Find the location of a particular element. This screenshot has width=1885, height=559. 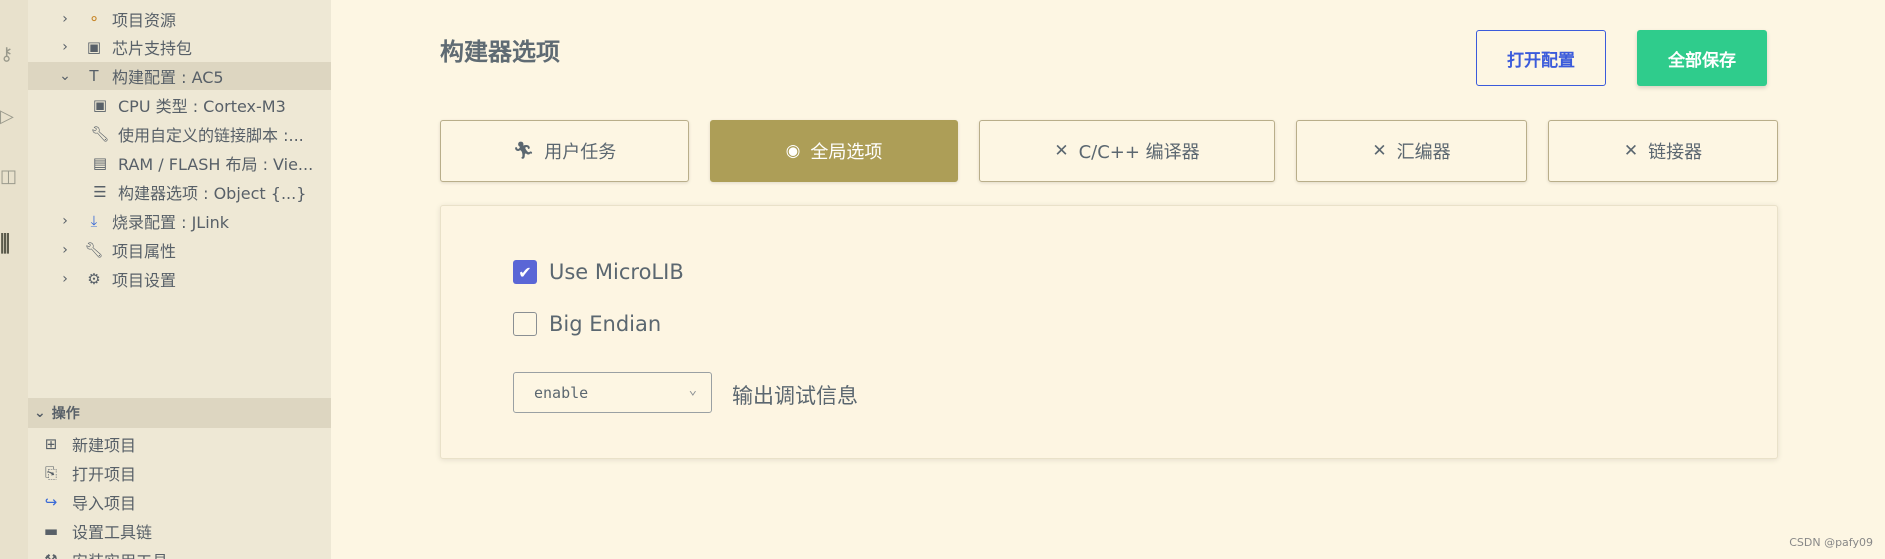

toolbox-icon: ▬ is located at coordinates (51, 531).